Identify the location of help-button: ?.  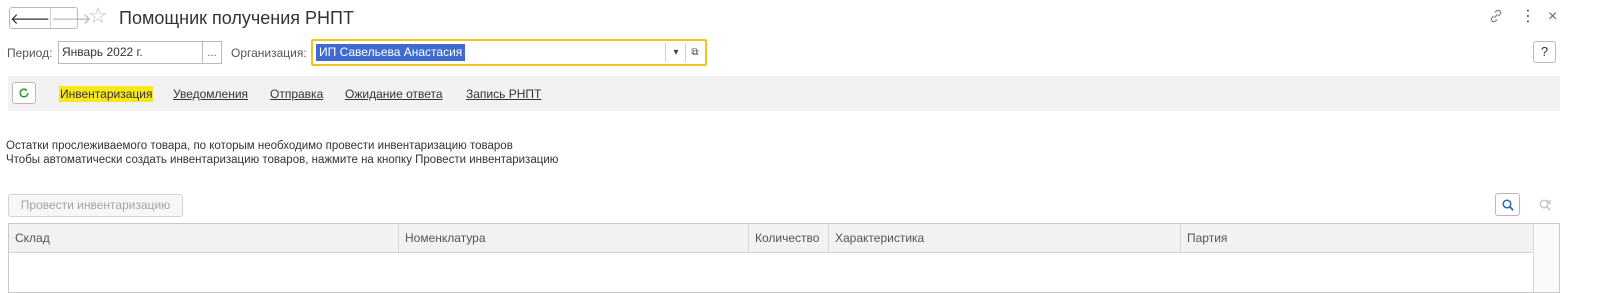
(1544, 52).